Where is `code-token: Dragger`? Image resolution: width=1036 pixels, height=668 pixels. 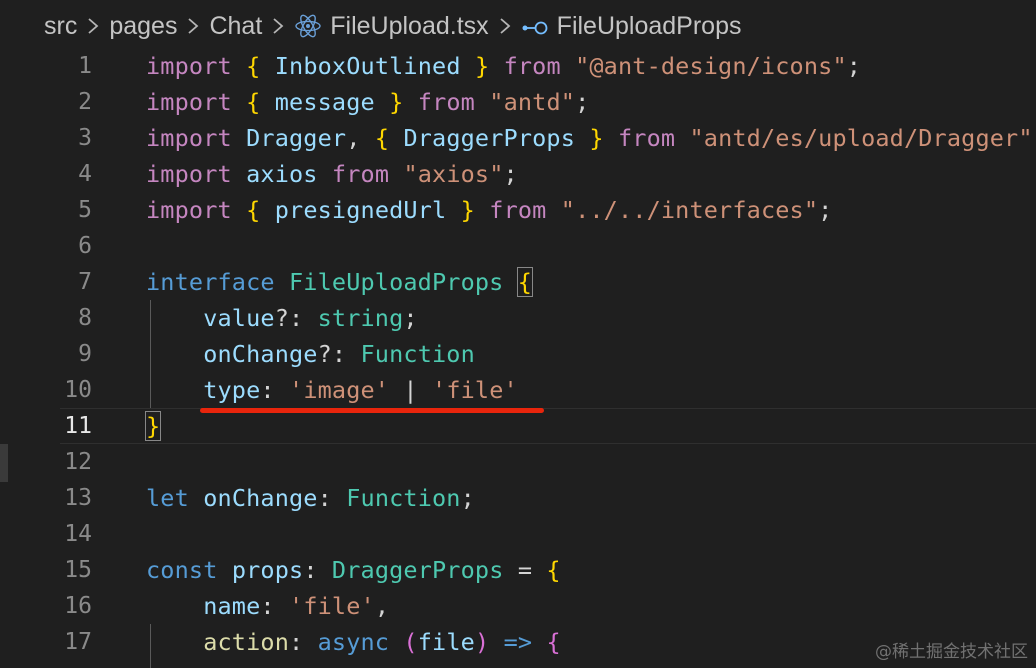 code-token: Dragger is located at coordinates (296, 138).